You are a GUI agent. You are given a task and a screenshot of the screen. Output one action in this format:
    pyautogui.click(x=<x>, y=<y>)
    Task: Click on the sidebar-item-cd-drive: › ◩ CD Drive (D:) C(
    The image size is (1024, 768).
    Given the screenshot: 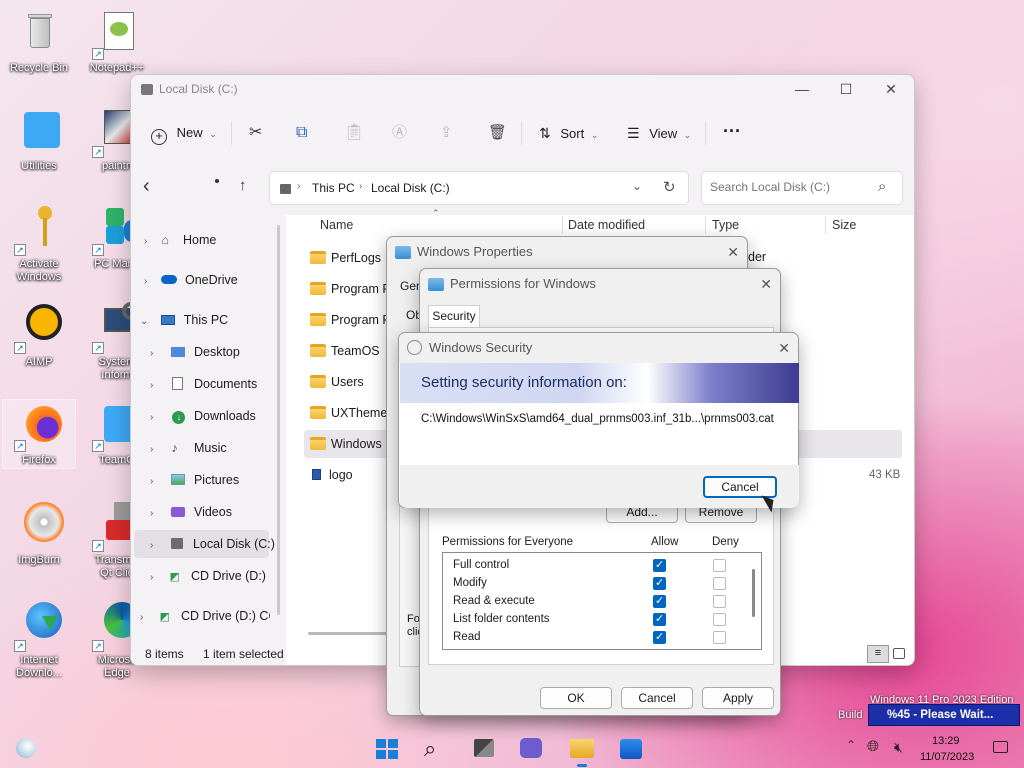 What is the action you would take?
    pyautogui.click(x=210, y=576)
    